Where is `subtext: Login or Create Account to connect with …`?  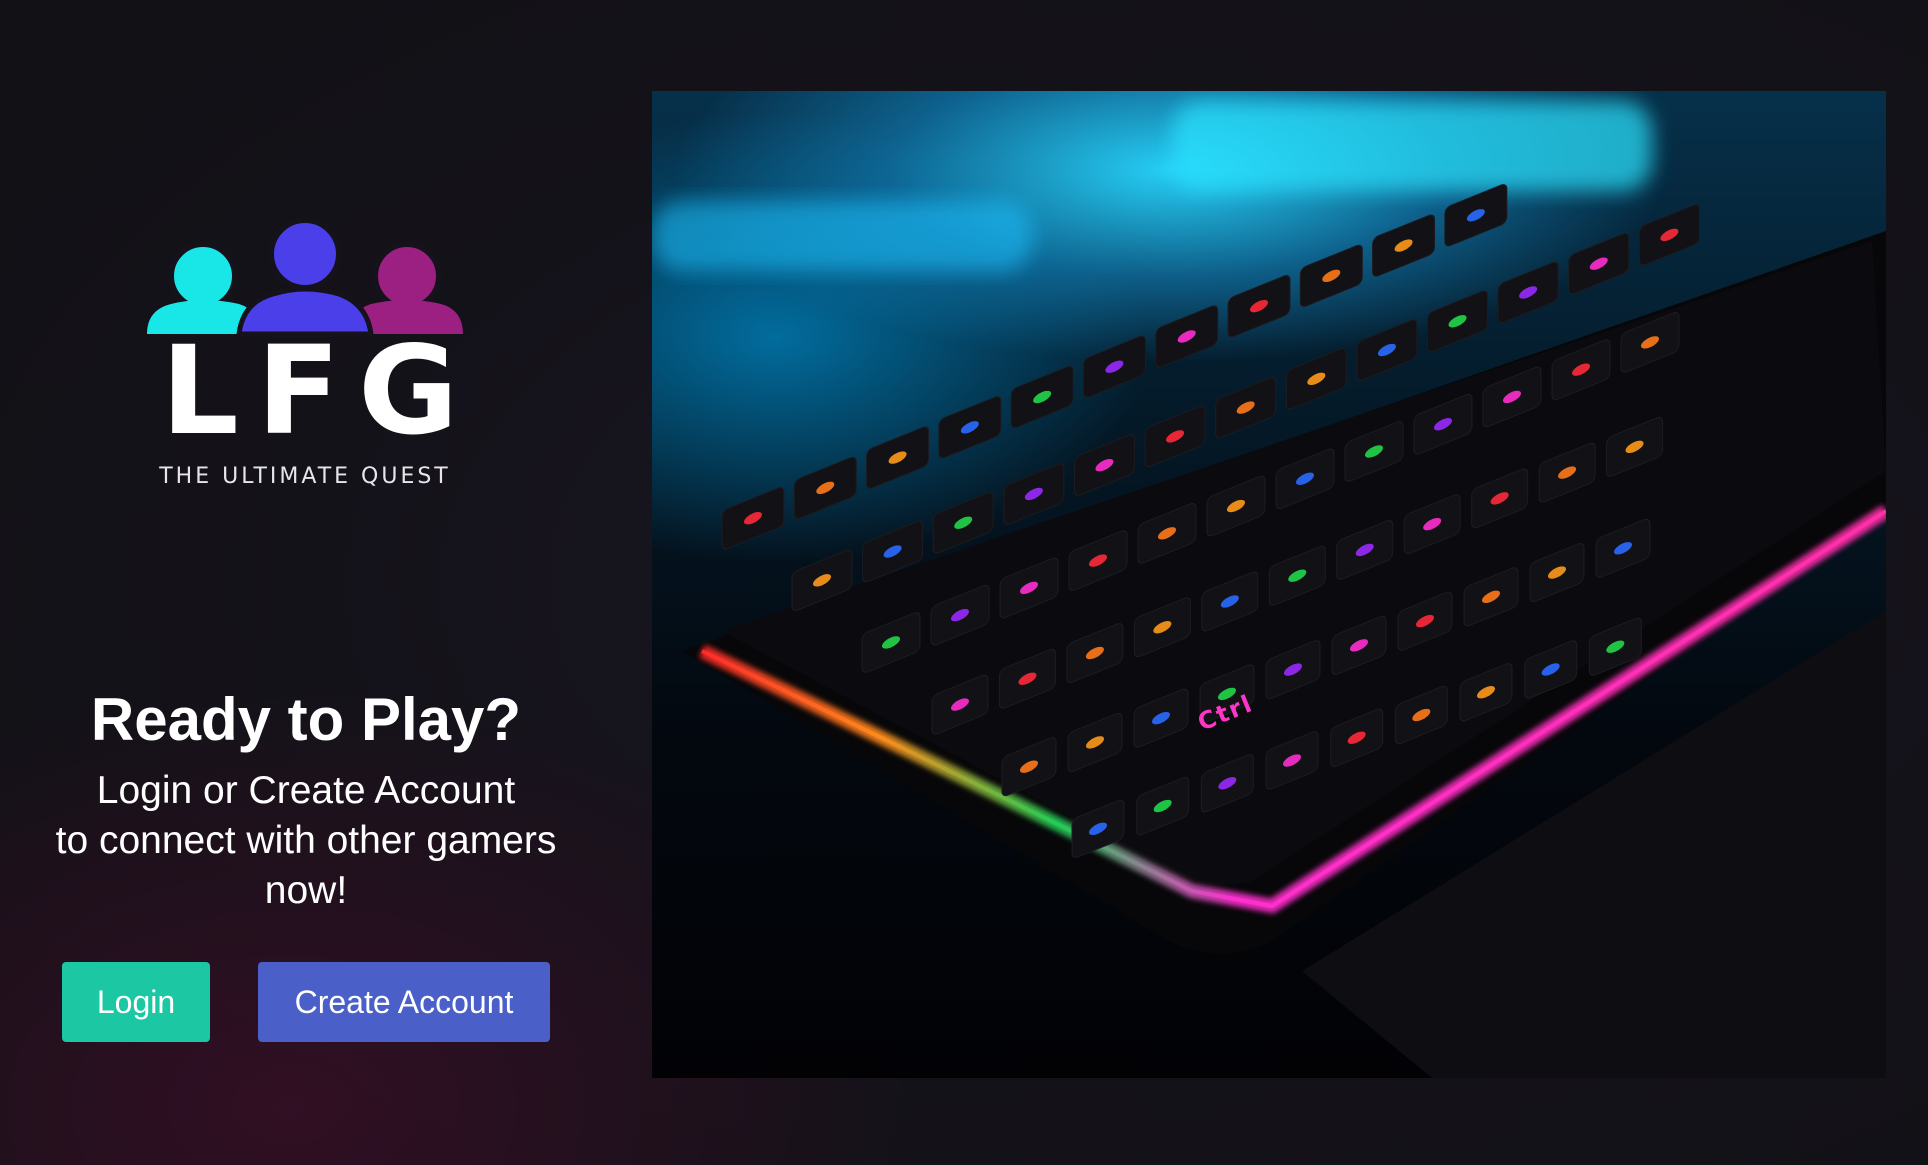
subtext: Login or Create Account to connect with … is located at coordinates (306, 841).